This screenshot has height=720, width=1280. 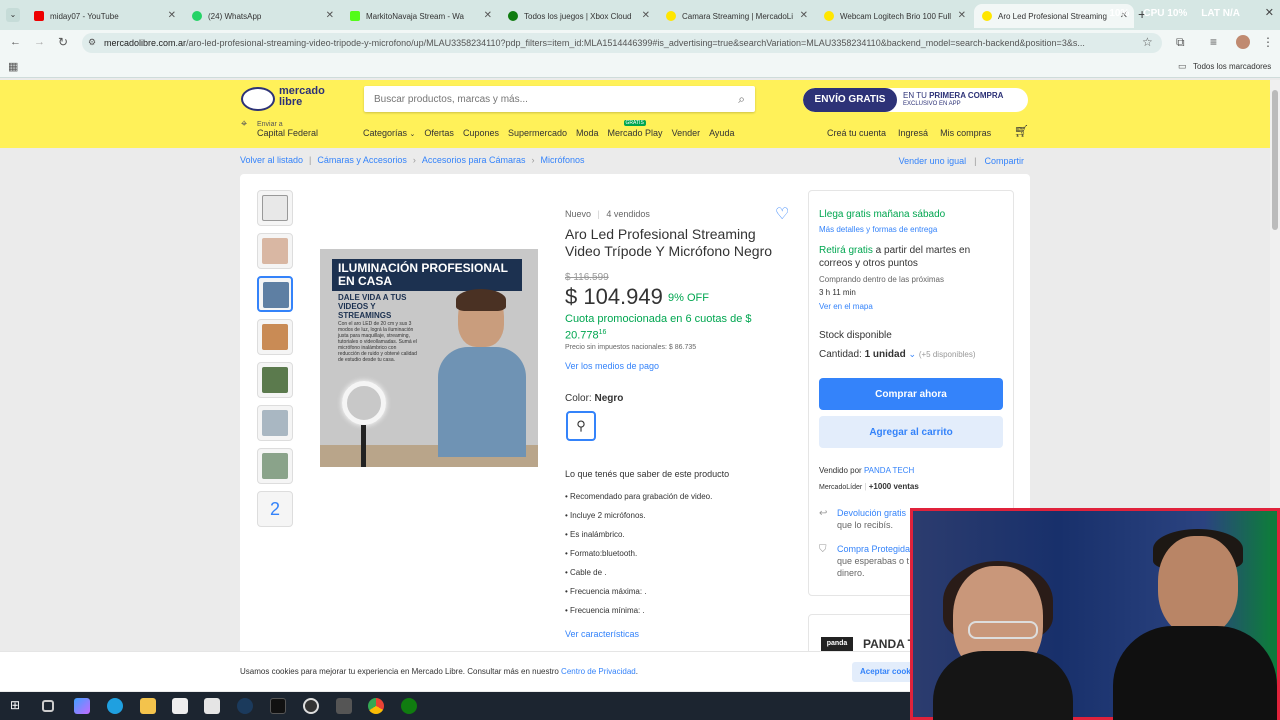 I want to click on thumbnail-image, so click(x=275, y=466).